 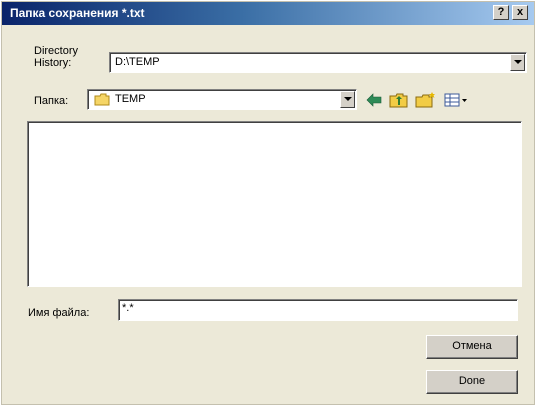 I want to click on filename-field, so click(x=318, y=310).